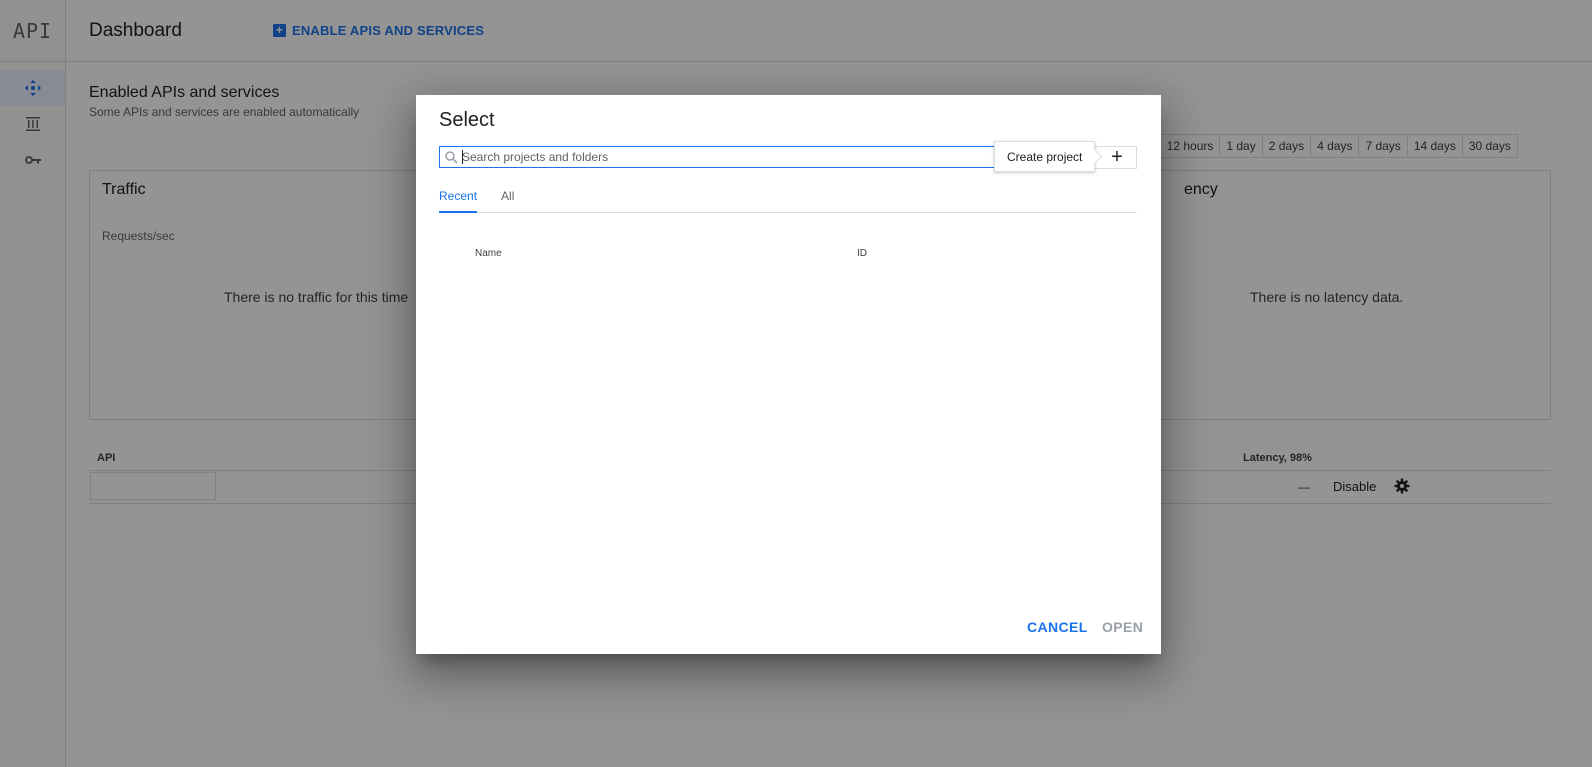 This screenshot has height=767, width=1592. Describe the element at coordinates (488, 253) in the screenshot. I see `column-header-name: Name` at that location.